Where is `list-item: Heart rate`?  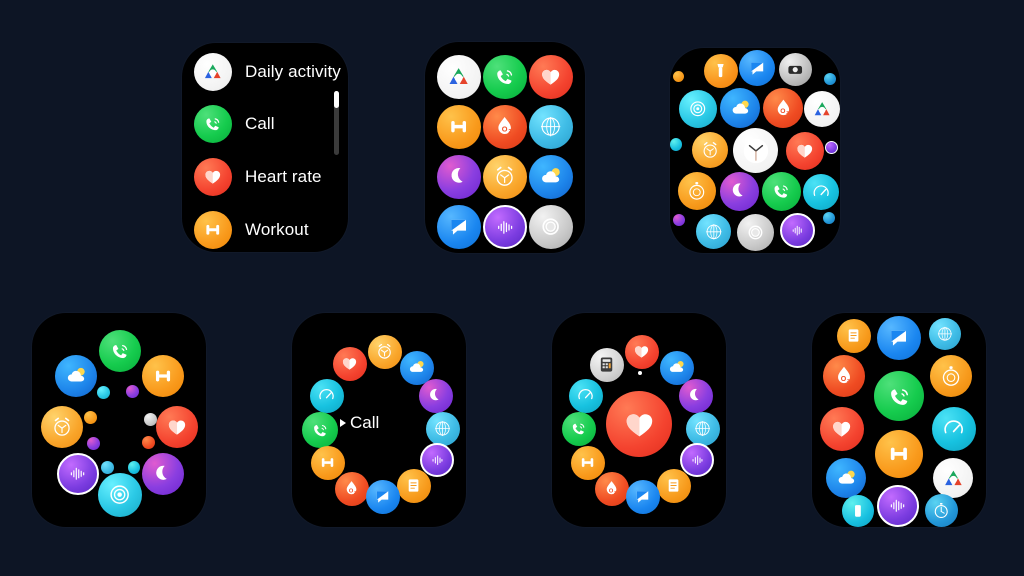 list-item: Heart rate is located at coordinates (258, 177).